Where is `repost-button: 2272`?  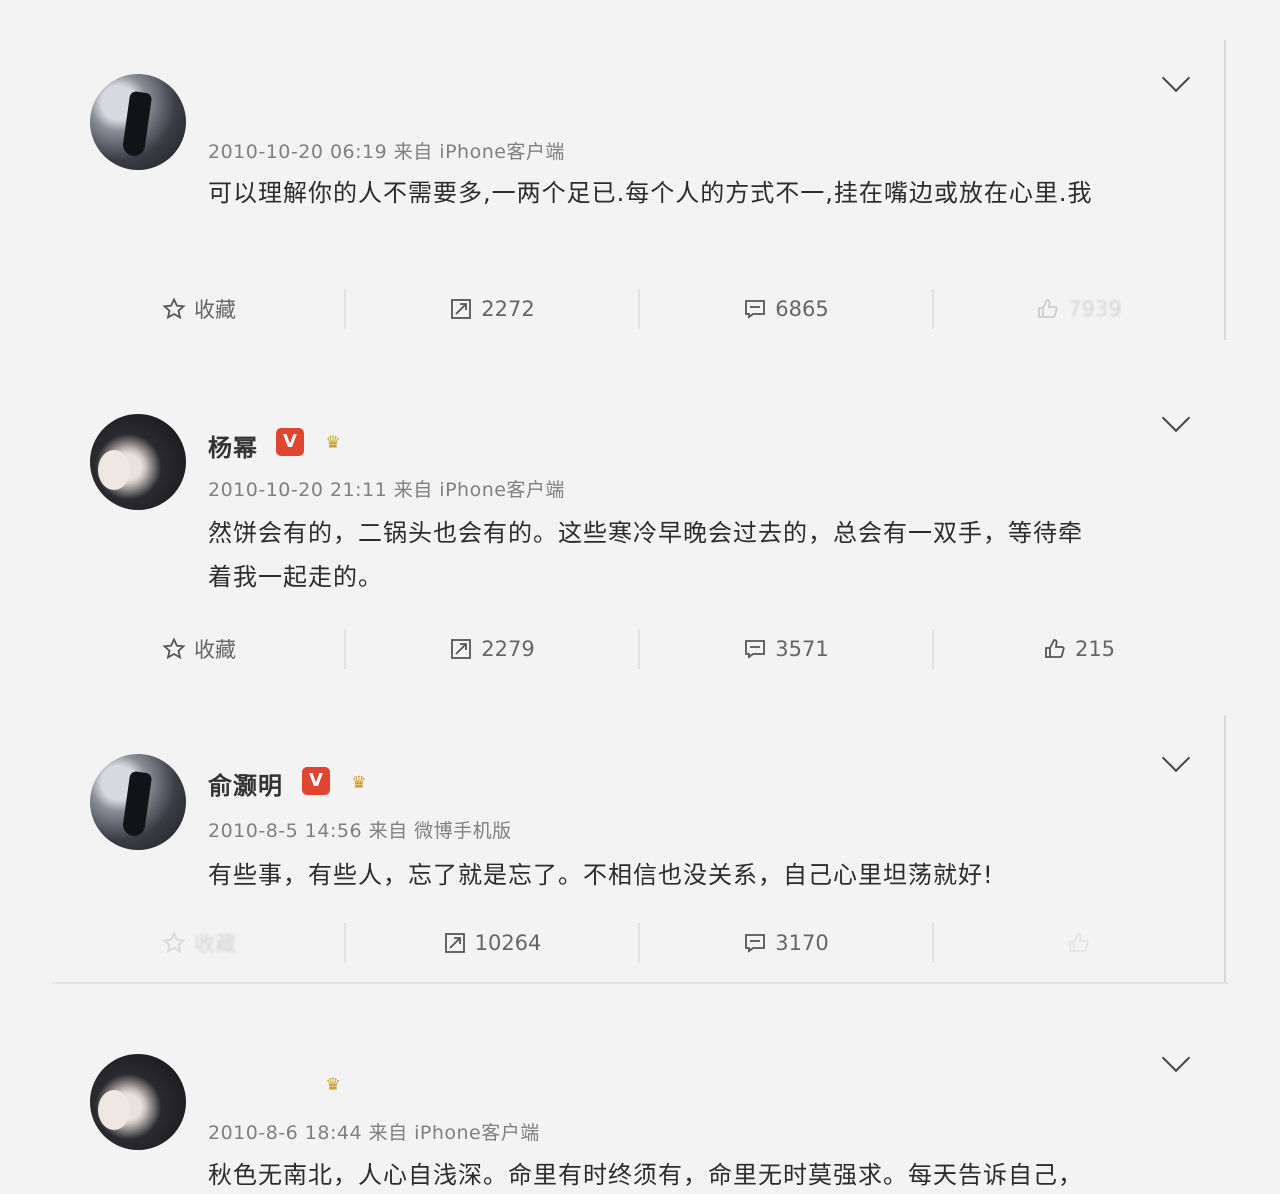 repost-button: 2272 is located at coordinates (492, 309).